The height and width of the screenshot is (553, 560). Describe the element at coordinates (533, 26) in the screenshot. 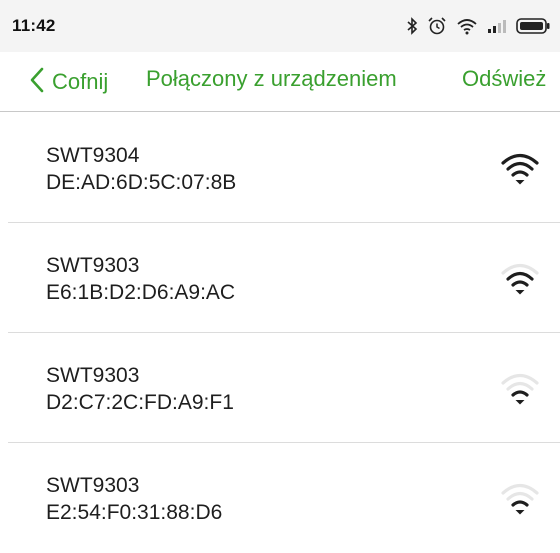

I see `battery-icon` at that location.